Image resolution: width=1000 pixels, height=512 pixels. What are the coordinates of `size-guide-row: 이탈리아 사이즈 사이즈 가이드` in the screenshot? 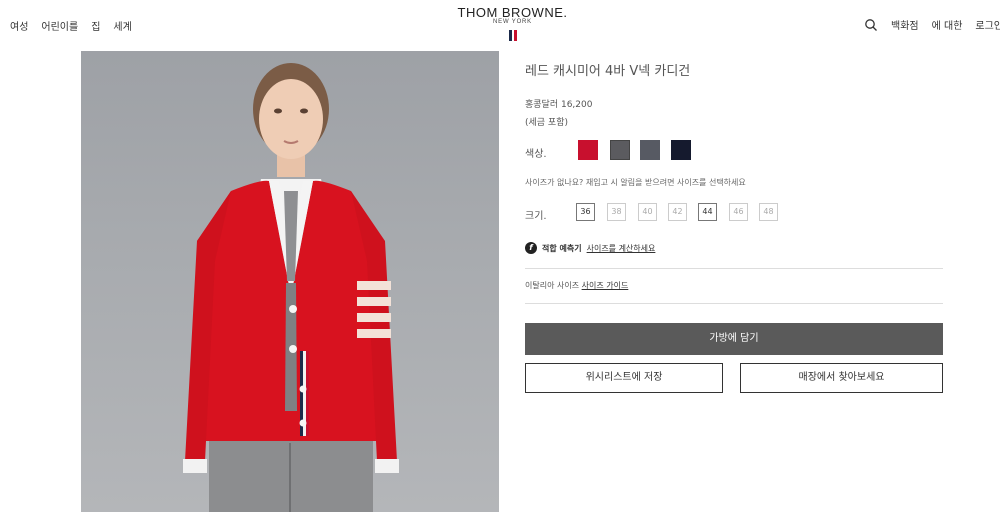 It's located at (576, 285).